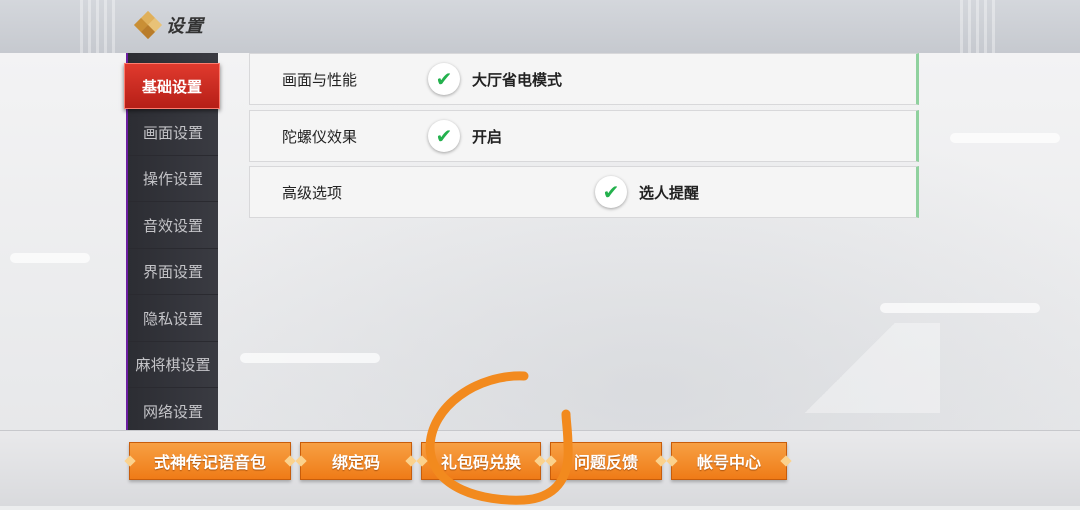  I want to click on sidebar-item-label: 麻将棋设置, so click(173, 365).